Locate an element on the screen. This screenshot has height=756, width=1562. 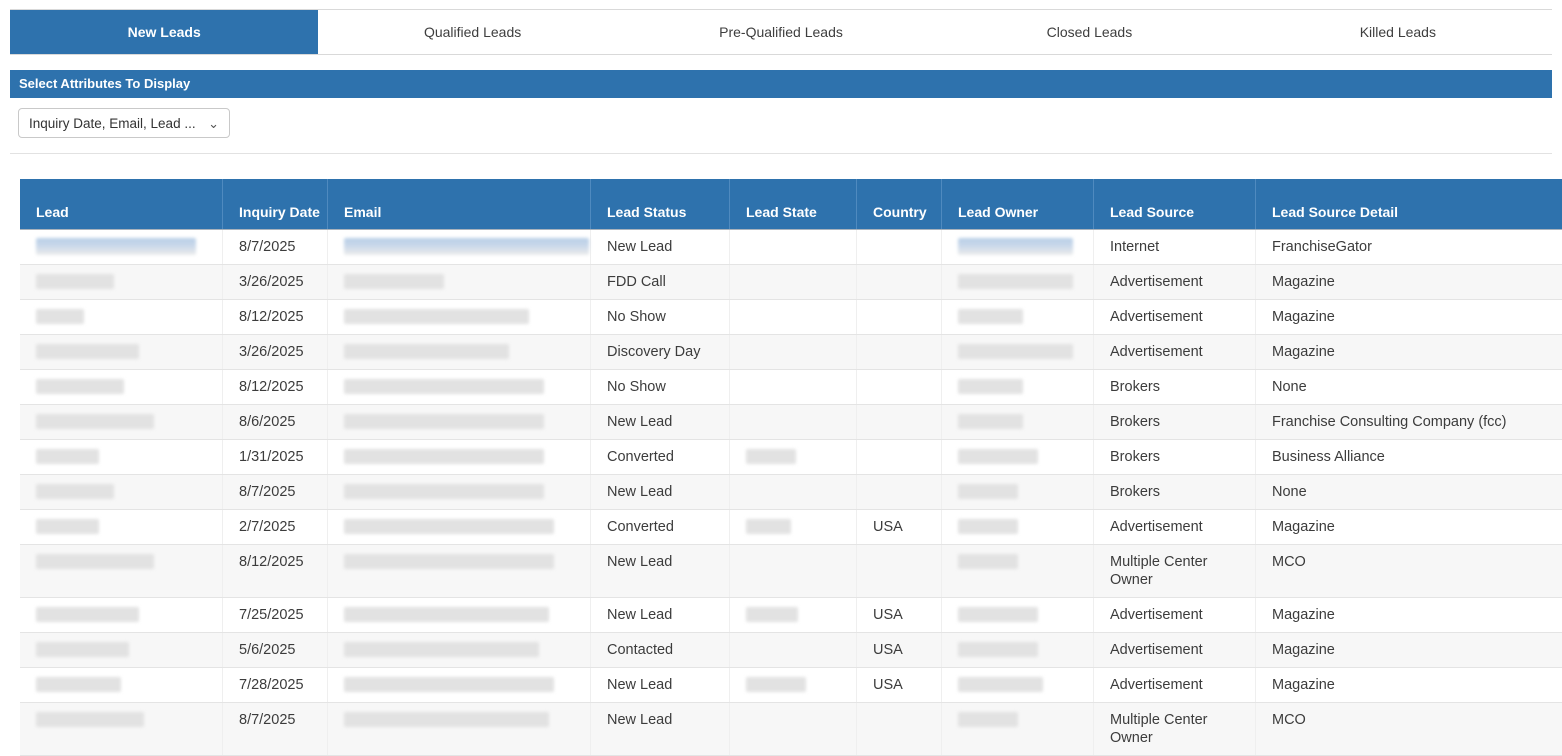
table-row: 8/12/2025 No Show Advertisement Magazine is located at coordinates (791, 317).